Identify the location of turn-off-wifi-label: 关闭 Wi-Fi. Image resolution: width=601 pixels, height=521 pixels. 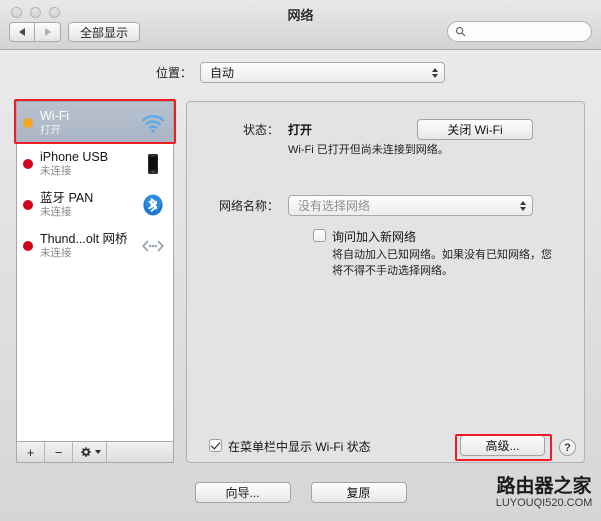
(475, 130).